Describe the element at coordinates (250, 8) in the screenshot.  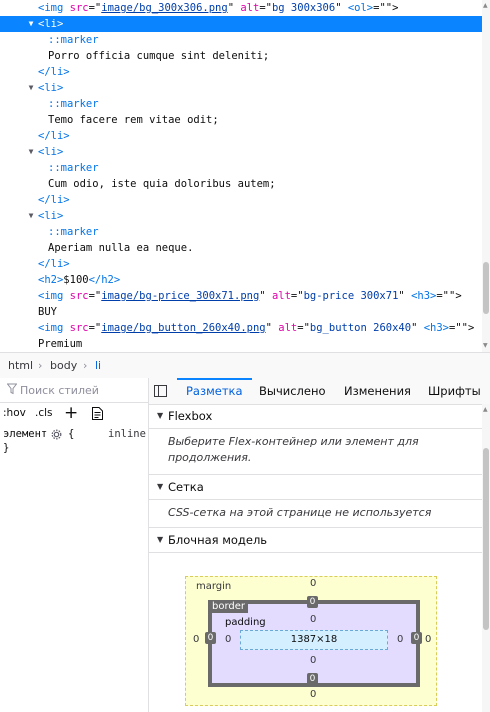
I see `attr-alt: alt` at that location.